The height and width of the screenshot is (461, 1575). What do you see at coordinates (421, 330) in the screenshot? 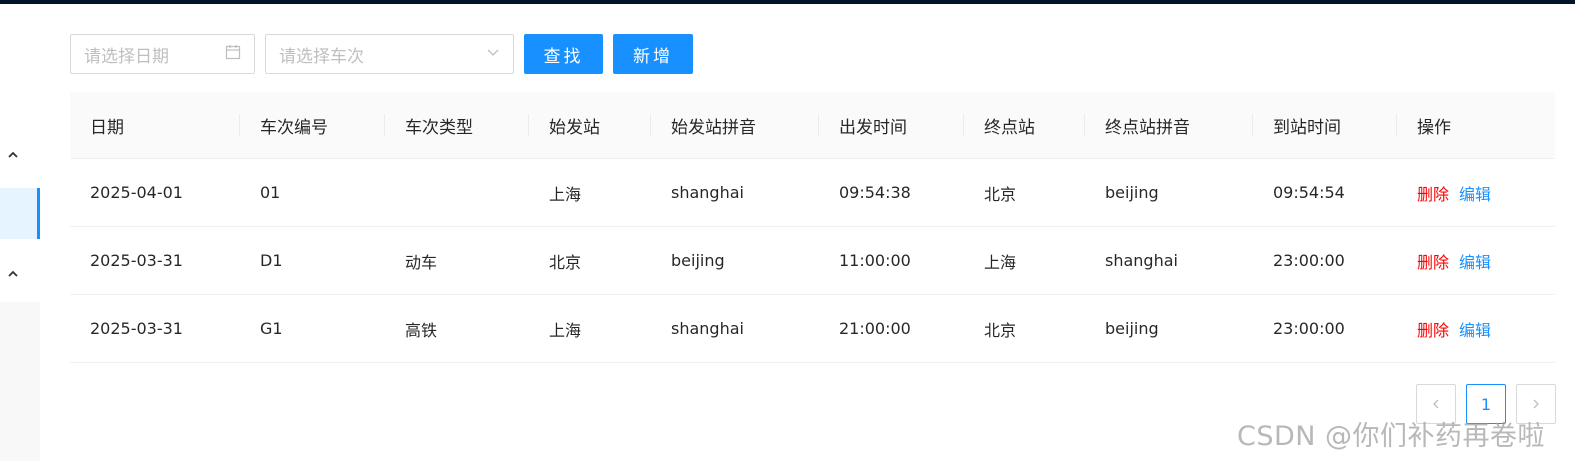
I see `cell-train-type: 高铁` at bounding box center [421, 330].